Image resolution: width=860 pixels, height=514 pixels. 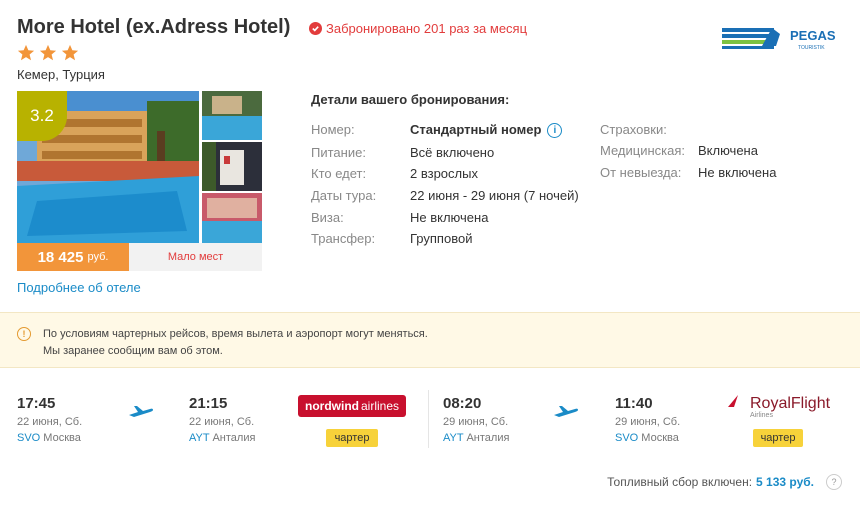 I want to click on return-arrival-airport: SVO Москва, so click(x=647, y=438).